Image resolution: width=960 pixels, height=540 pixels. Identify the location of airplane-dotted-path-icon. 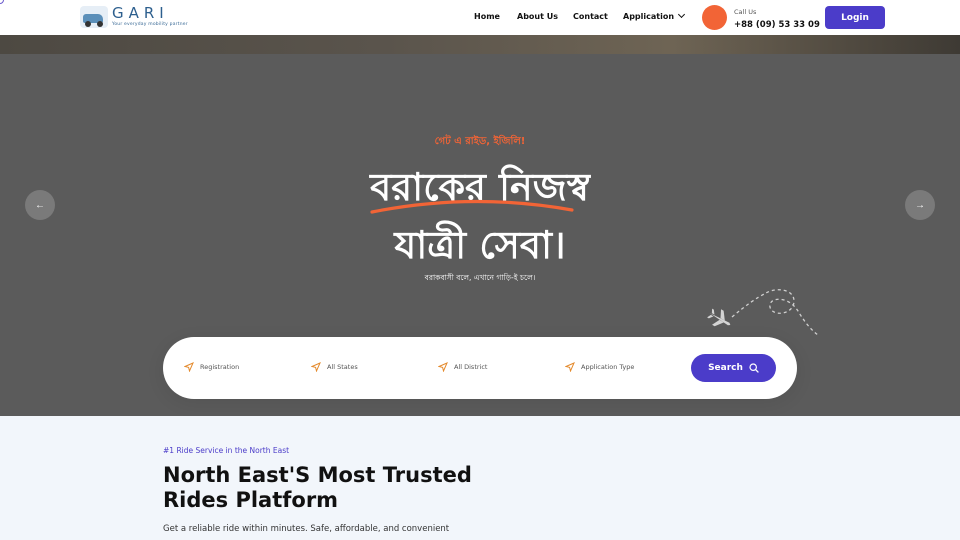
(763, 312).